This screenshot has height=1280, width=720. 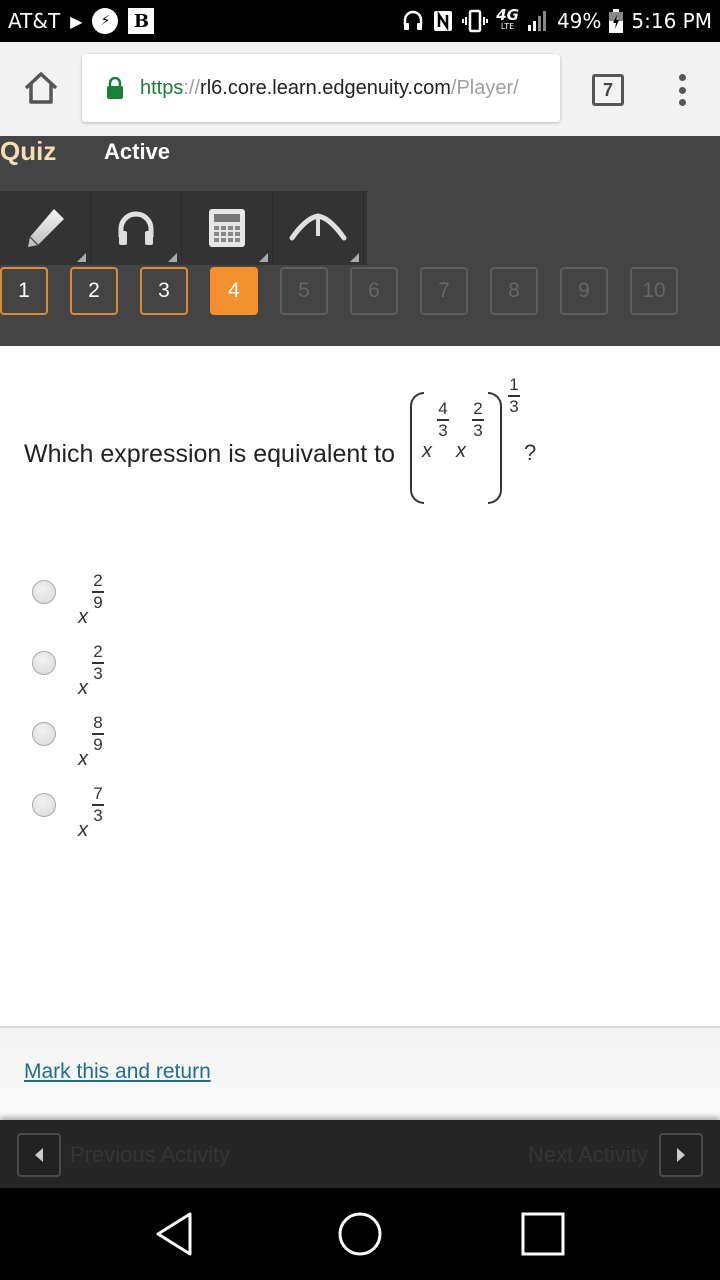 I want to click on battery-icon, so click(x=616, y=21).